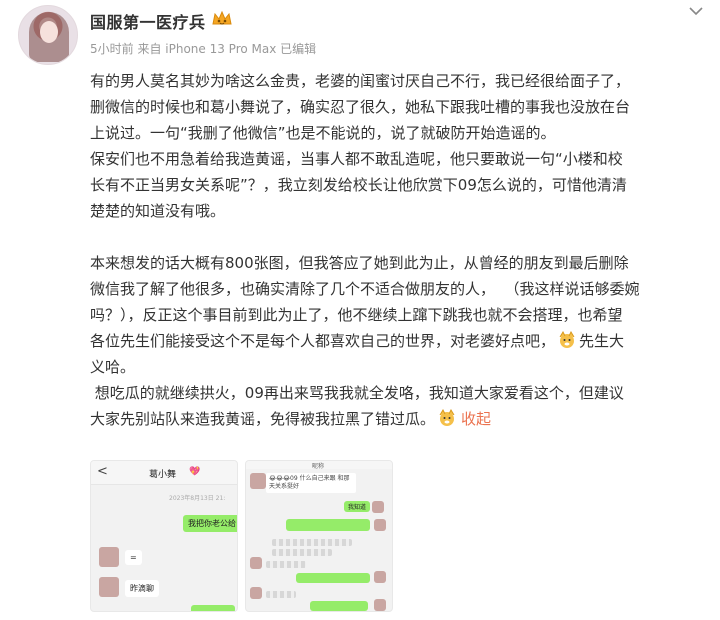 This screenshot has height=620, width=720. What do you see at coordinates (365, 289) in the screenshot?
I see `post-line: 微信我了解了他很多，也确实清除了几个不适合做朋友的人， （我这样说话够委婉` at bounding box center [365, 289].